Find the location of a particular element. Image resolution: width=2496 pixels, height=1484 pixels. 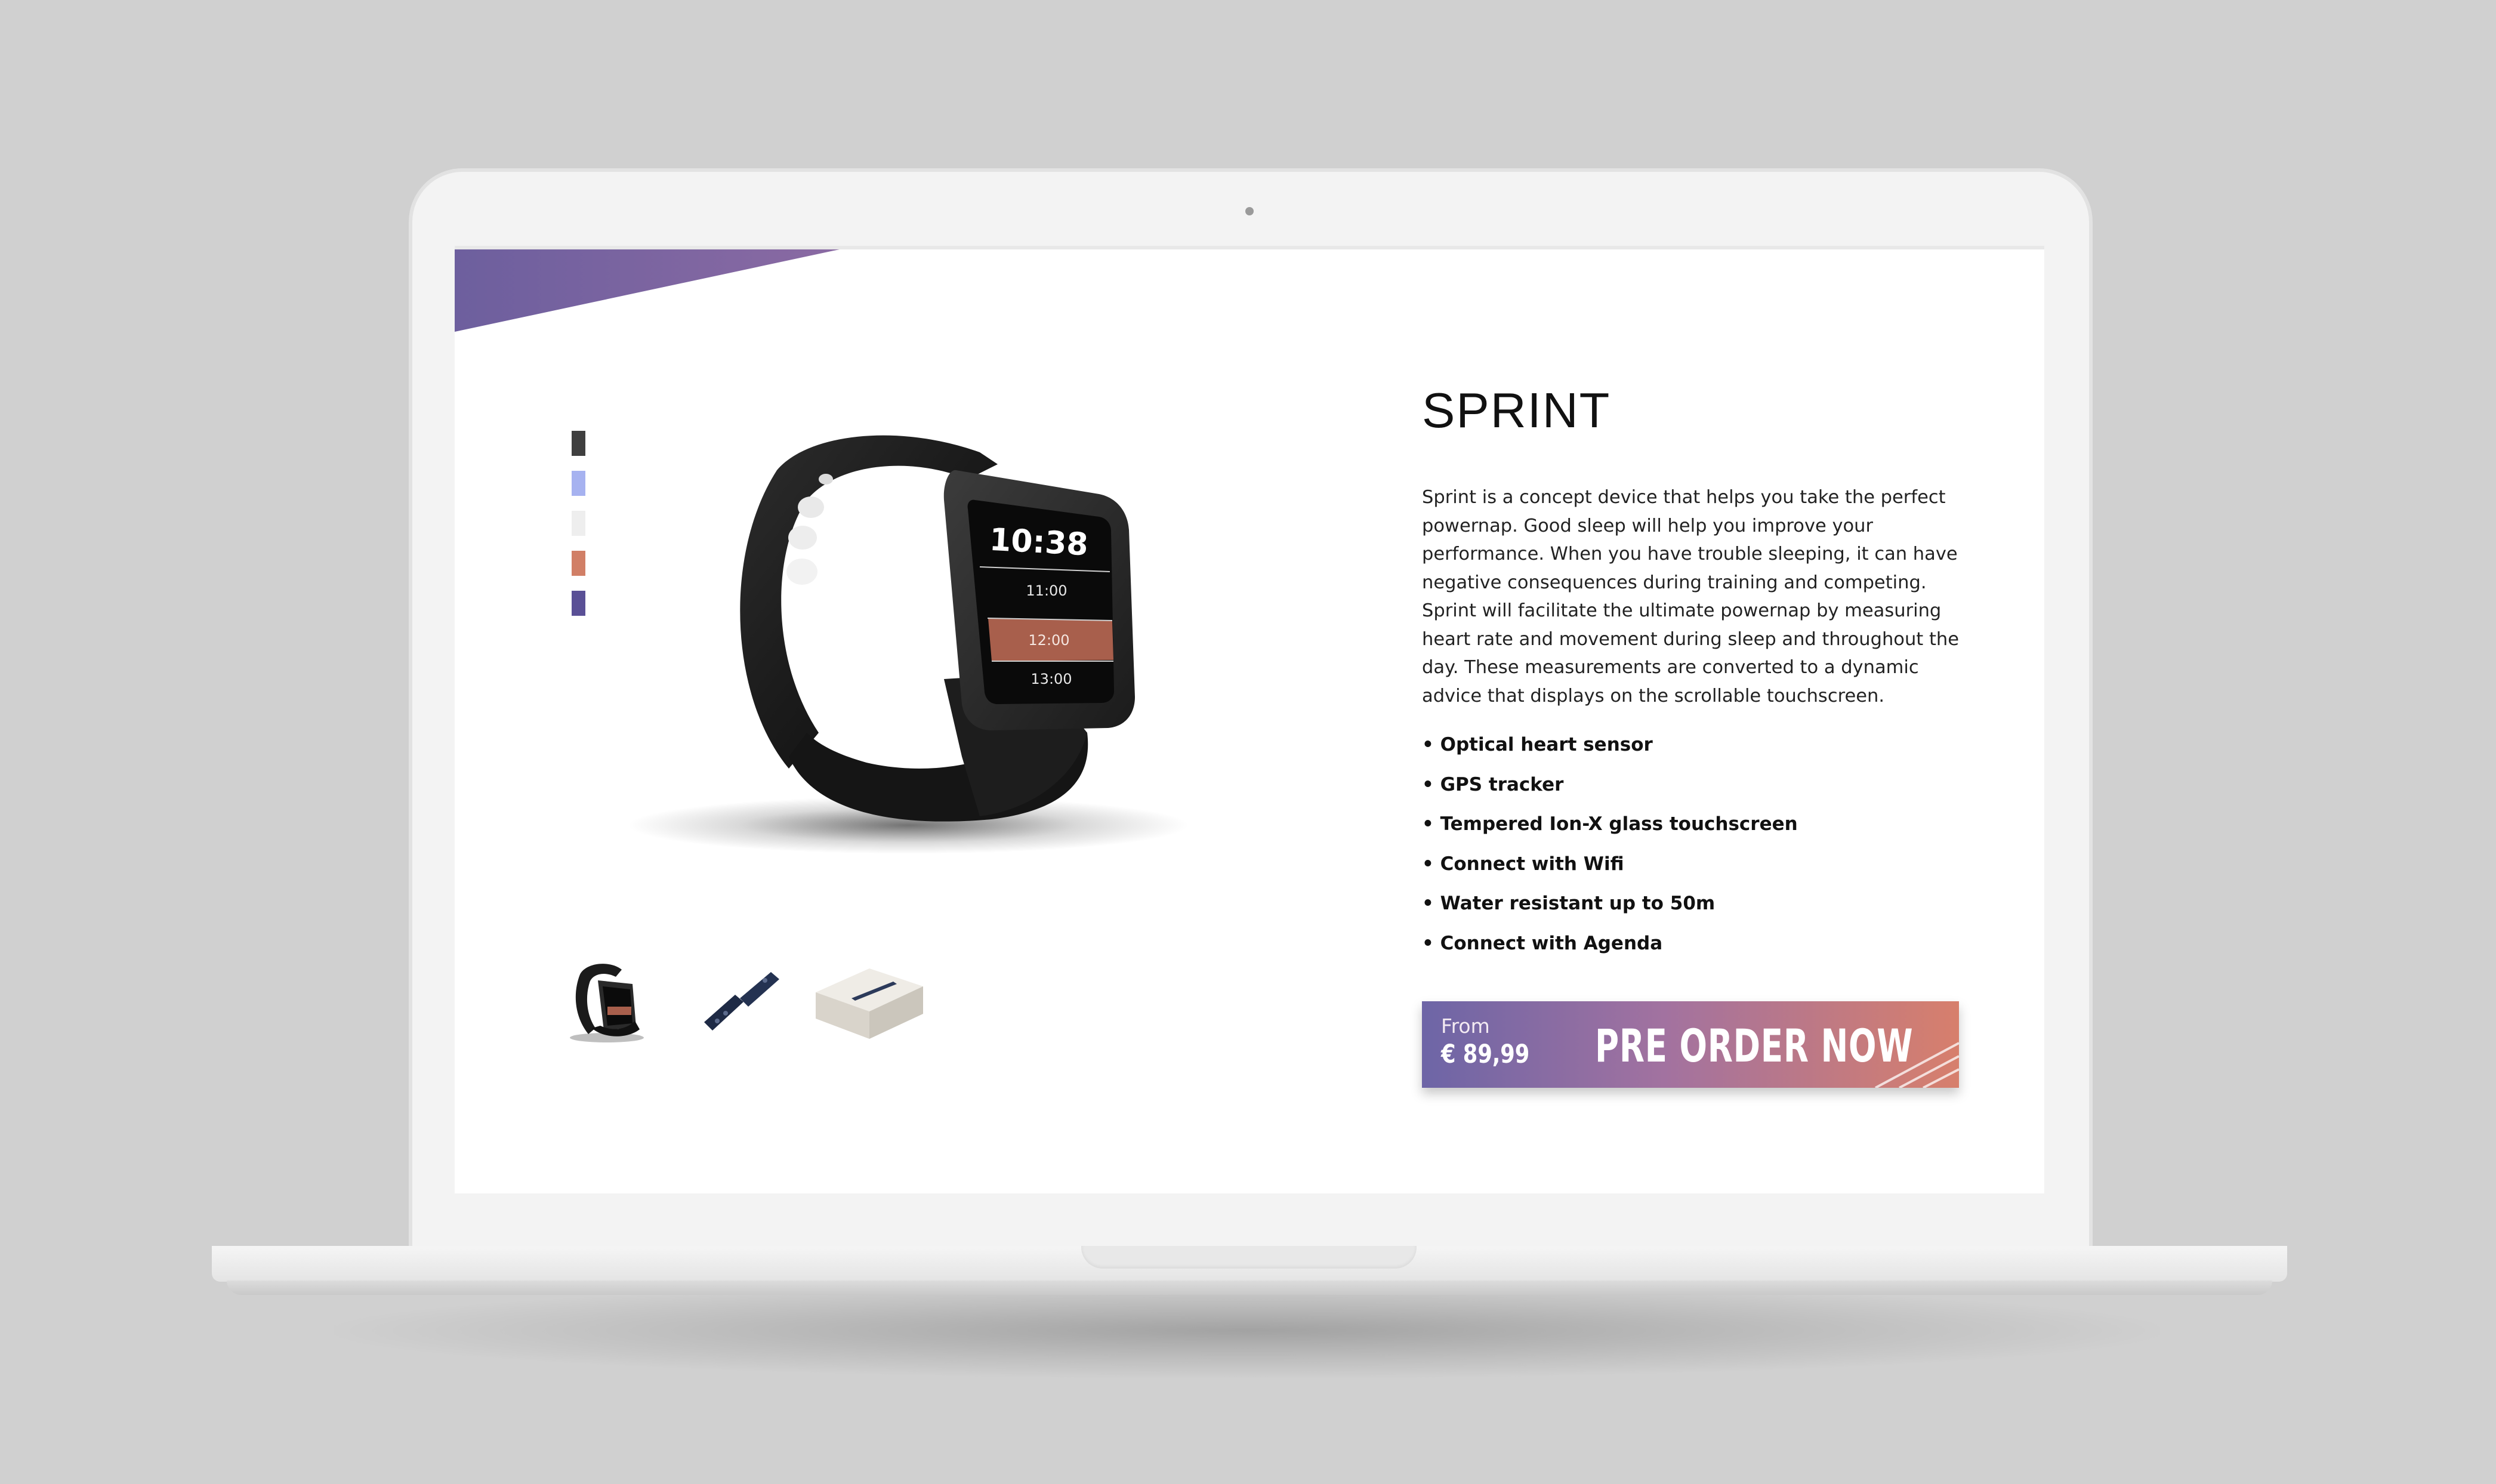

laptop-base-edge is located at coordinates (1250, 1288).